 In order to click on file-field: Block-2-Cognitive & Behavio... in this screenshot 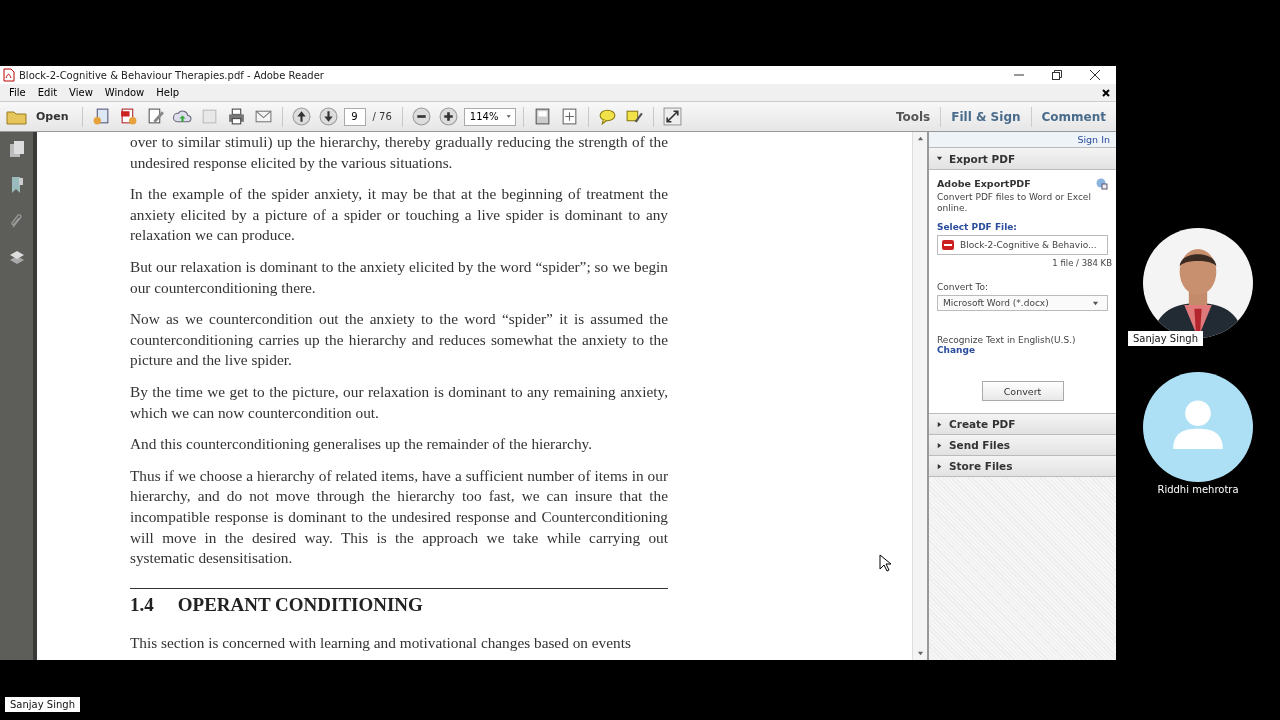, I will do `click(1022, 245)`.